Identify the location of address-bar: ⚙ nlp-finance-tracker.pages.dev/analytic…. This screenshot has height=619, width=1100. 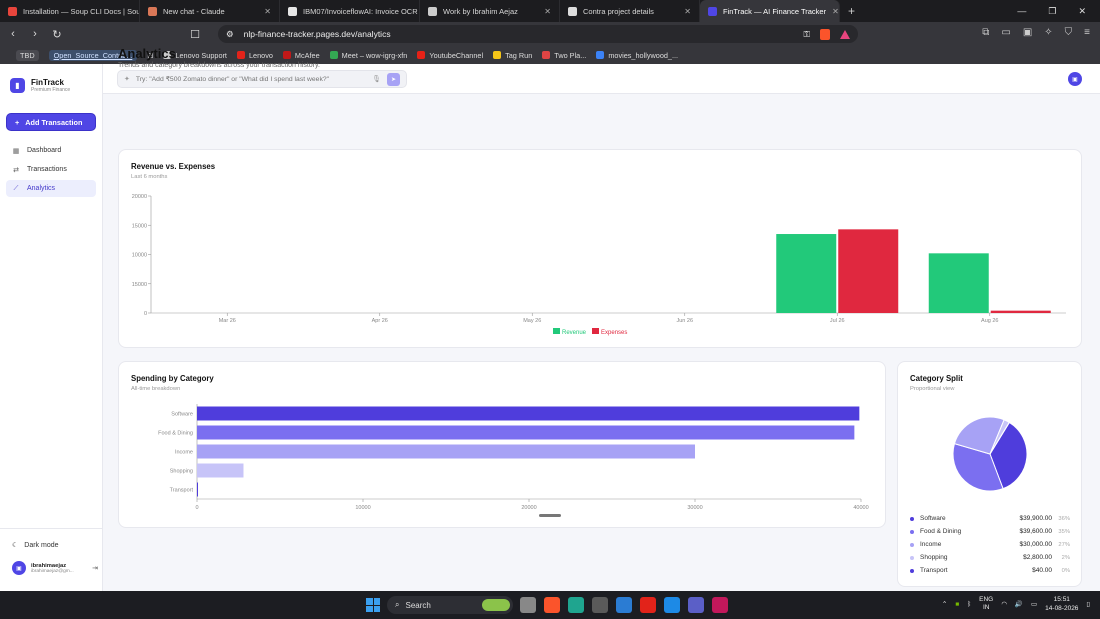
(538, 34).